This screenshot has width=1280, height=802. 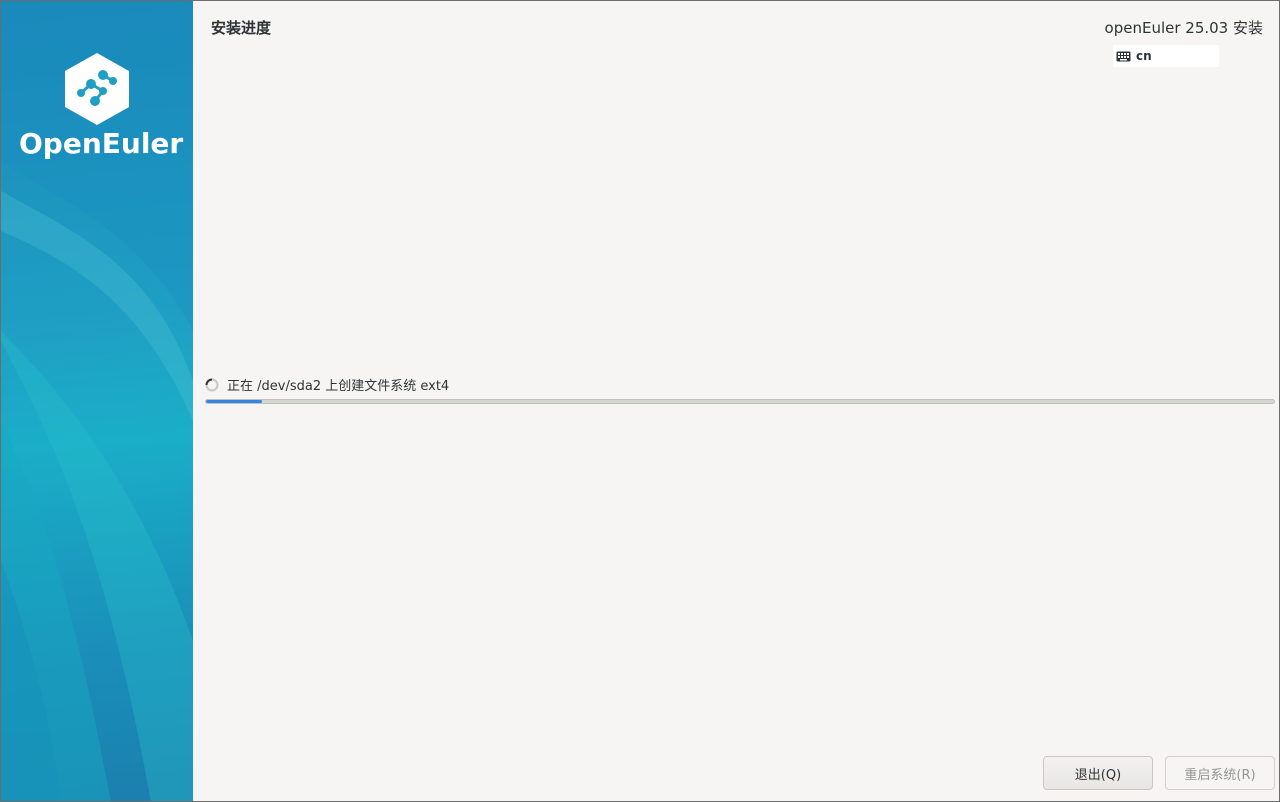 I want to click on keyboard-layout-label: cn, so click(x=1144, y=56).